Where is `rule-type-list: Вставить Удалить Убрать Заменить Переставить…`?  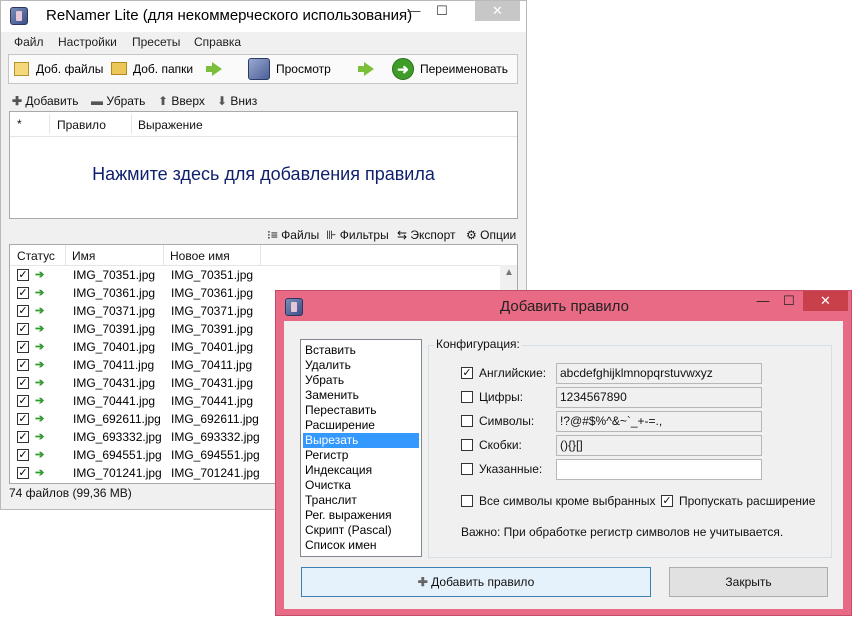
rule-type-list: Вставить Удалить Убрать Заменить Переставить… is located at coordinates (361, 448).